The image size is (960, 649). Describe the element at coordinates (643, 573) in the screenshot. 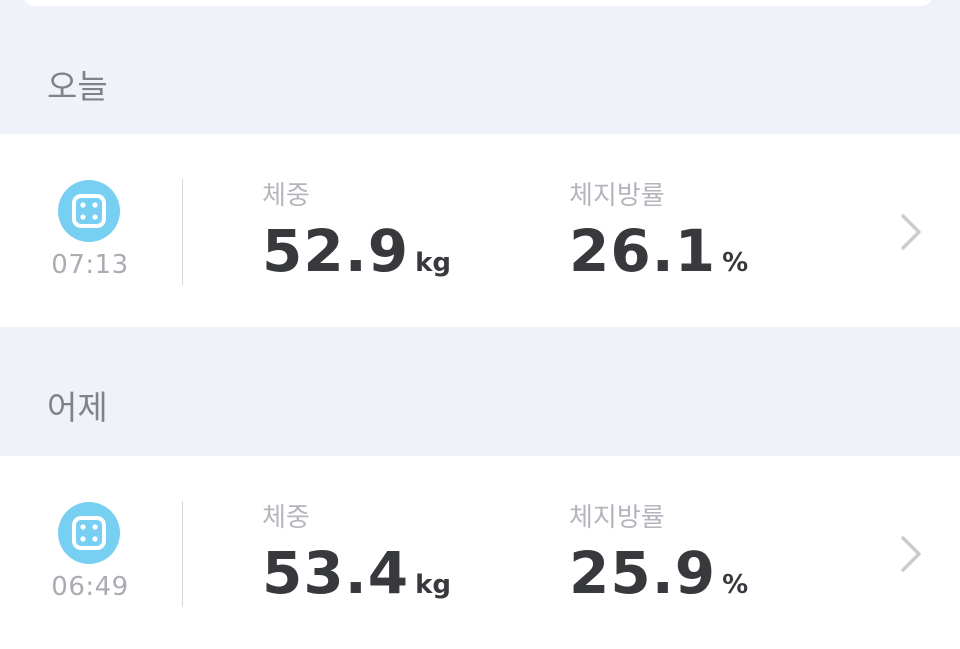

I see `body-fat-value: 25.9` at that location.